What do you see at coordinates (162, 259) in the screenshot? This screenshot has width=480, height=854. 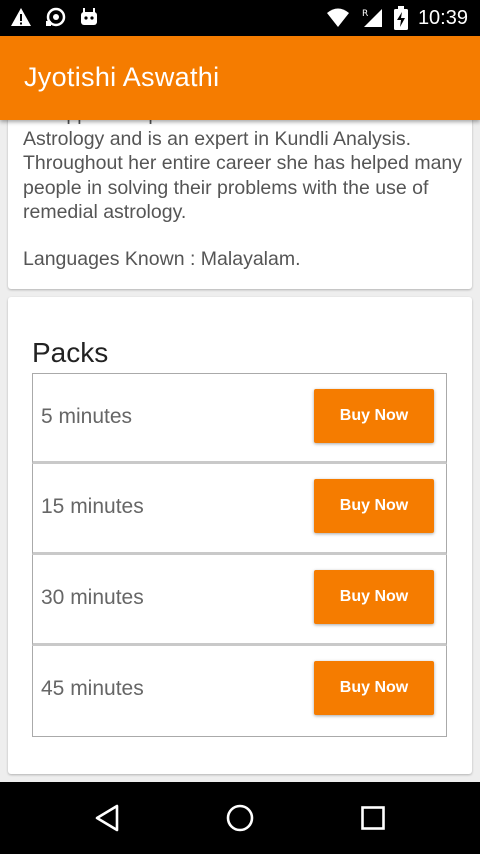 I see `languages-known: Languages Known : Malayalam.` at bounding box center [162, 259].